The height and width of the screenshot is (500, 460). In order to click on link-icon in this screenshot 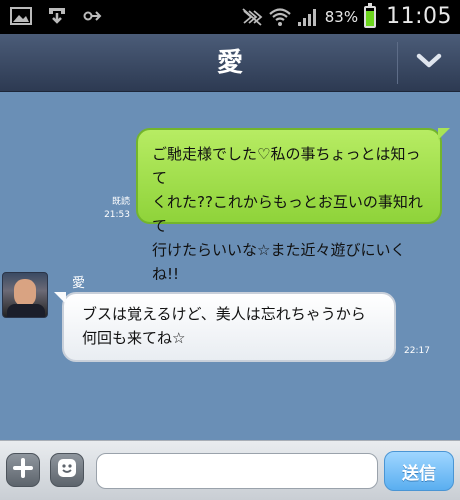, I will do `click(93, 16)`.